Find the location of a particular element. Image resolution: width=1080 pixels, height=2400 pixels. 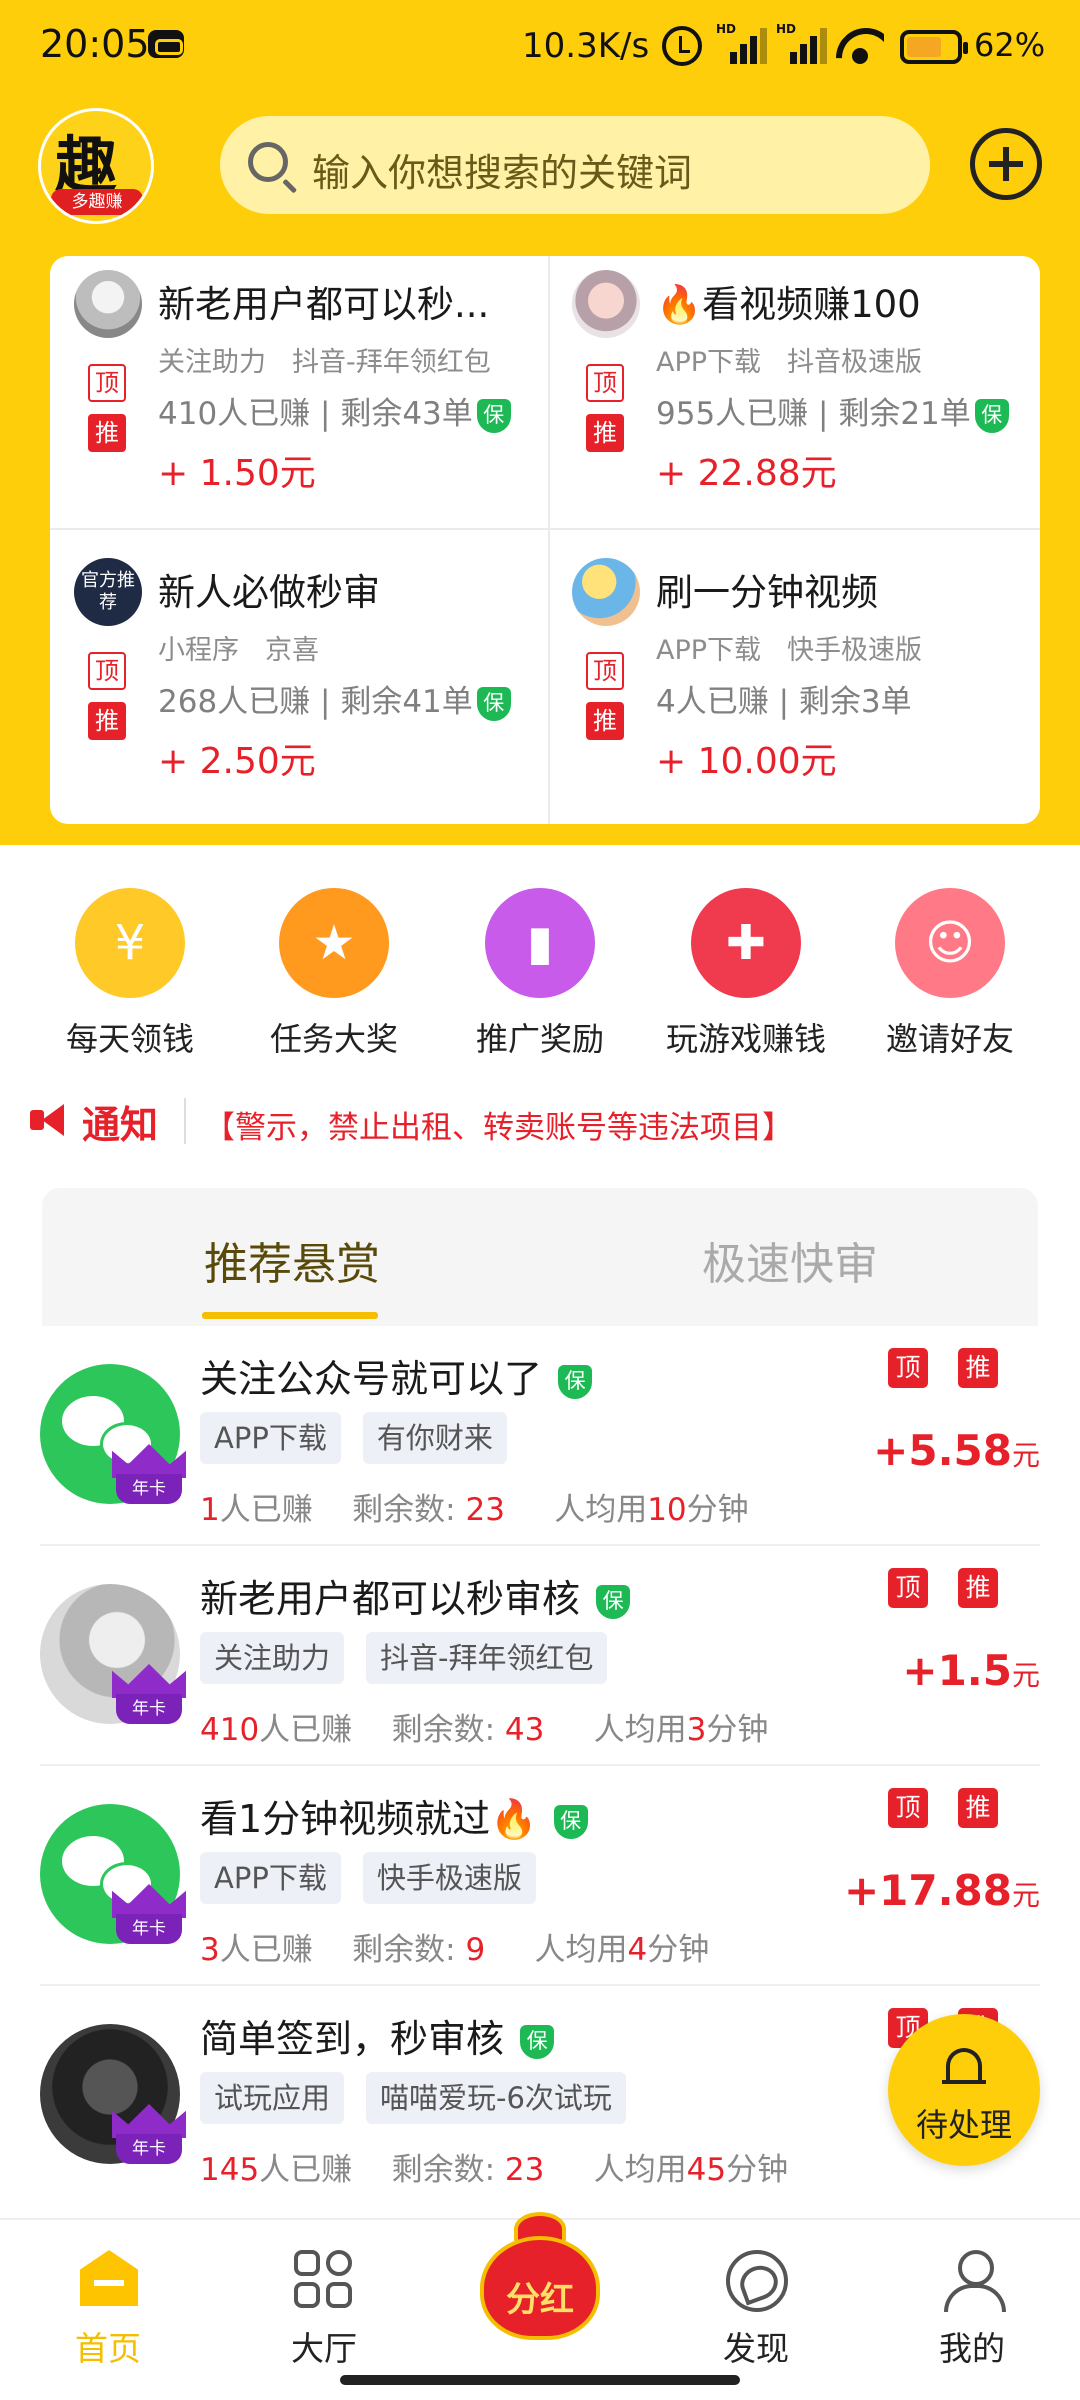

logo-subtitle: 多趣赚 is located at coordinates (97, 202).